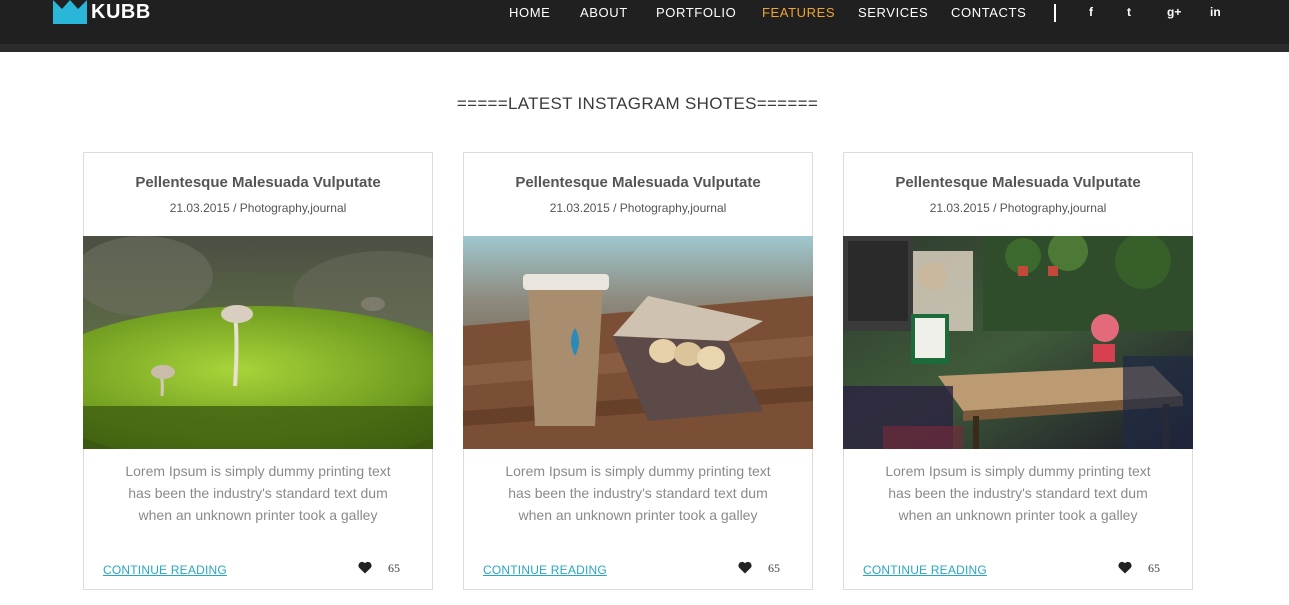 The height and width of the screenshot is (605, 1289). Describe the element at coordinates (637, 103) in the screenshot. I see `section-title: =====LATEST INSTAGRAM SHOTES======` at that location.